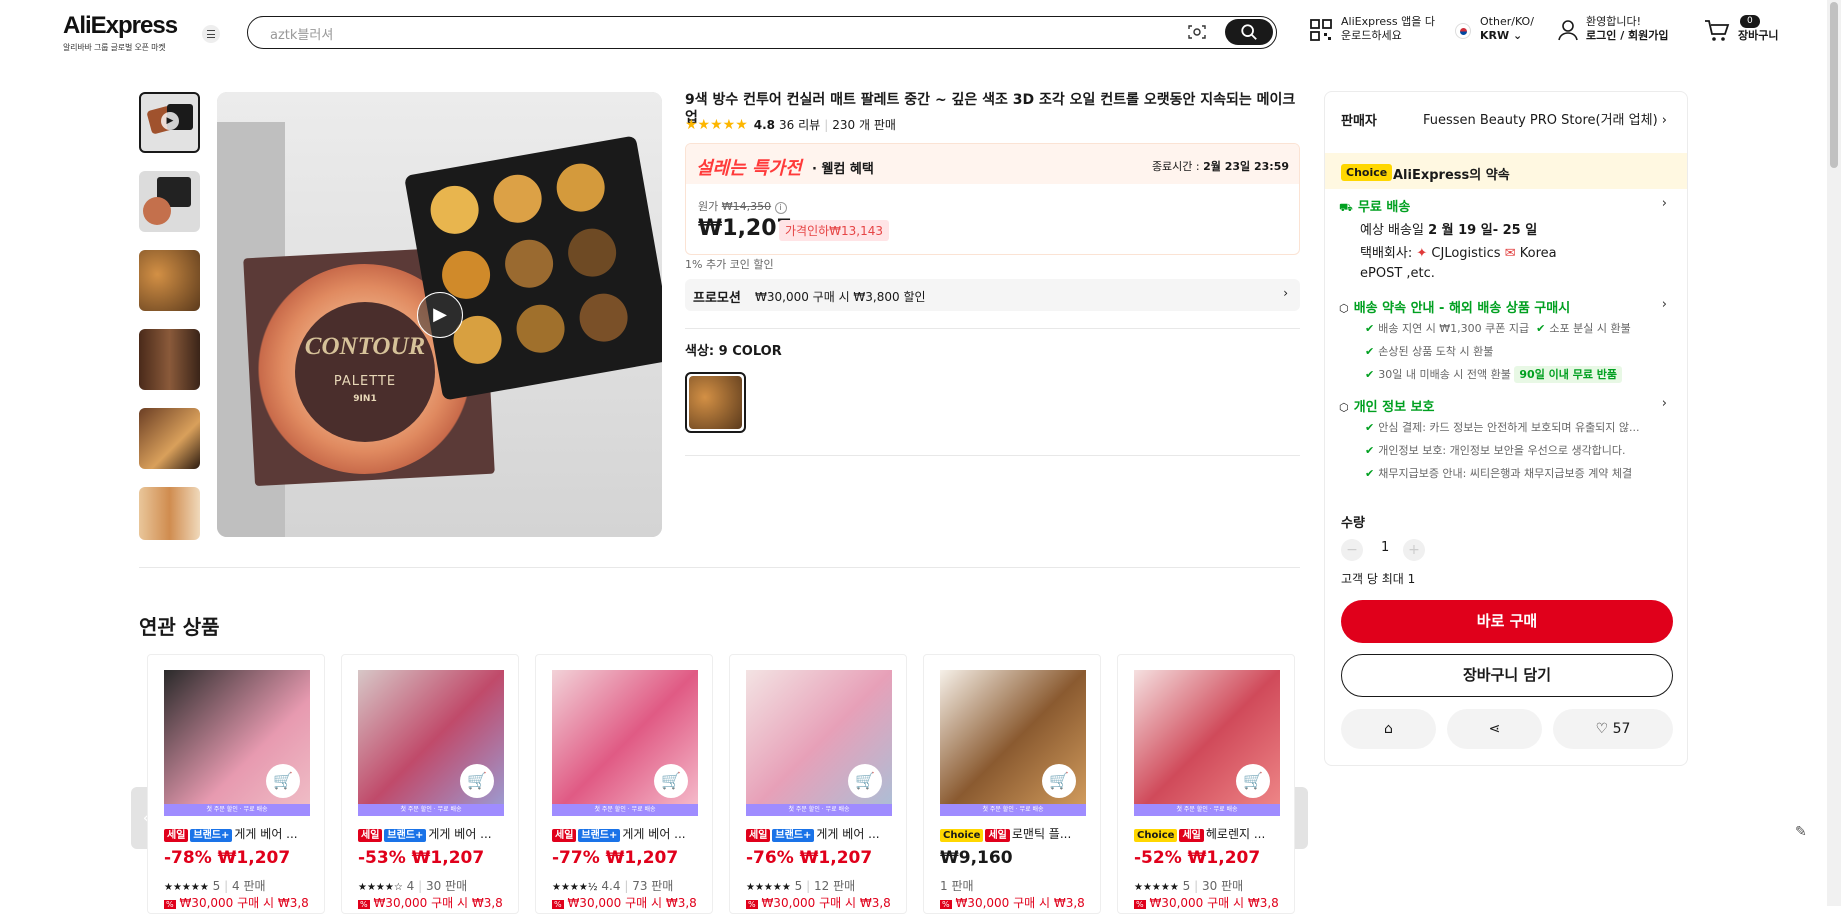  What do you see at coordinates (1374, 206) in the screenshot?
I see `free-shipping: ⛟ 무료 배송` at bounding box center [1374, 206].